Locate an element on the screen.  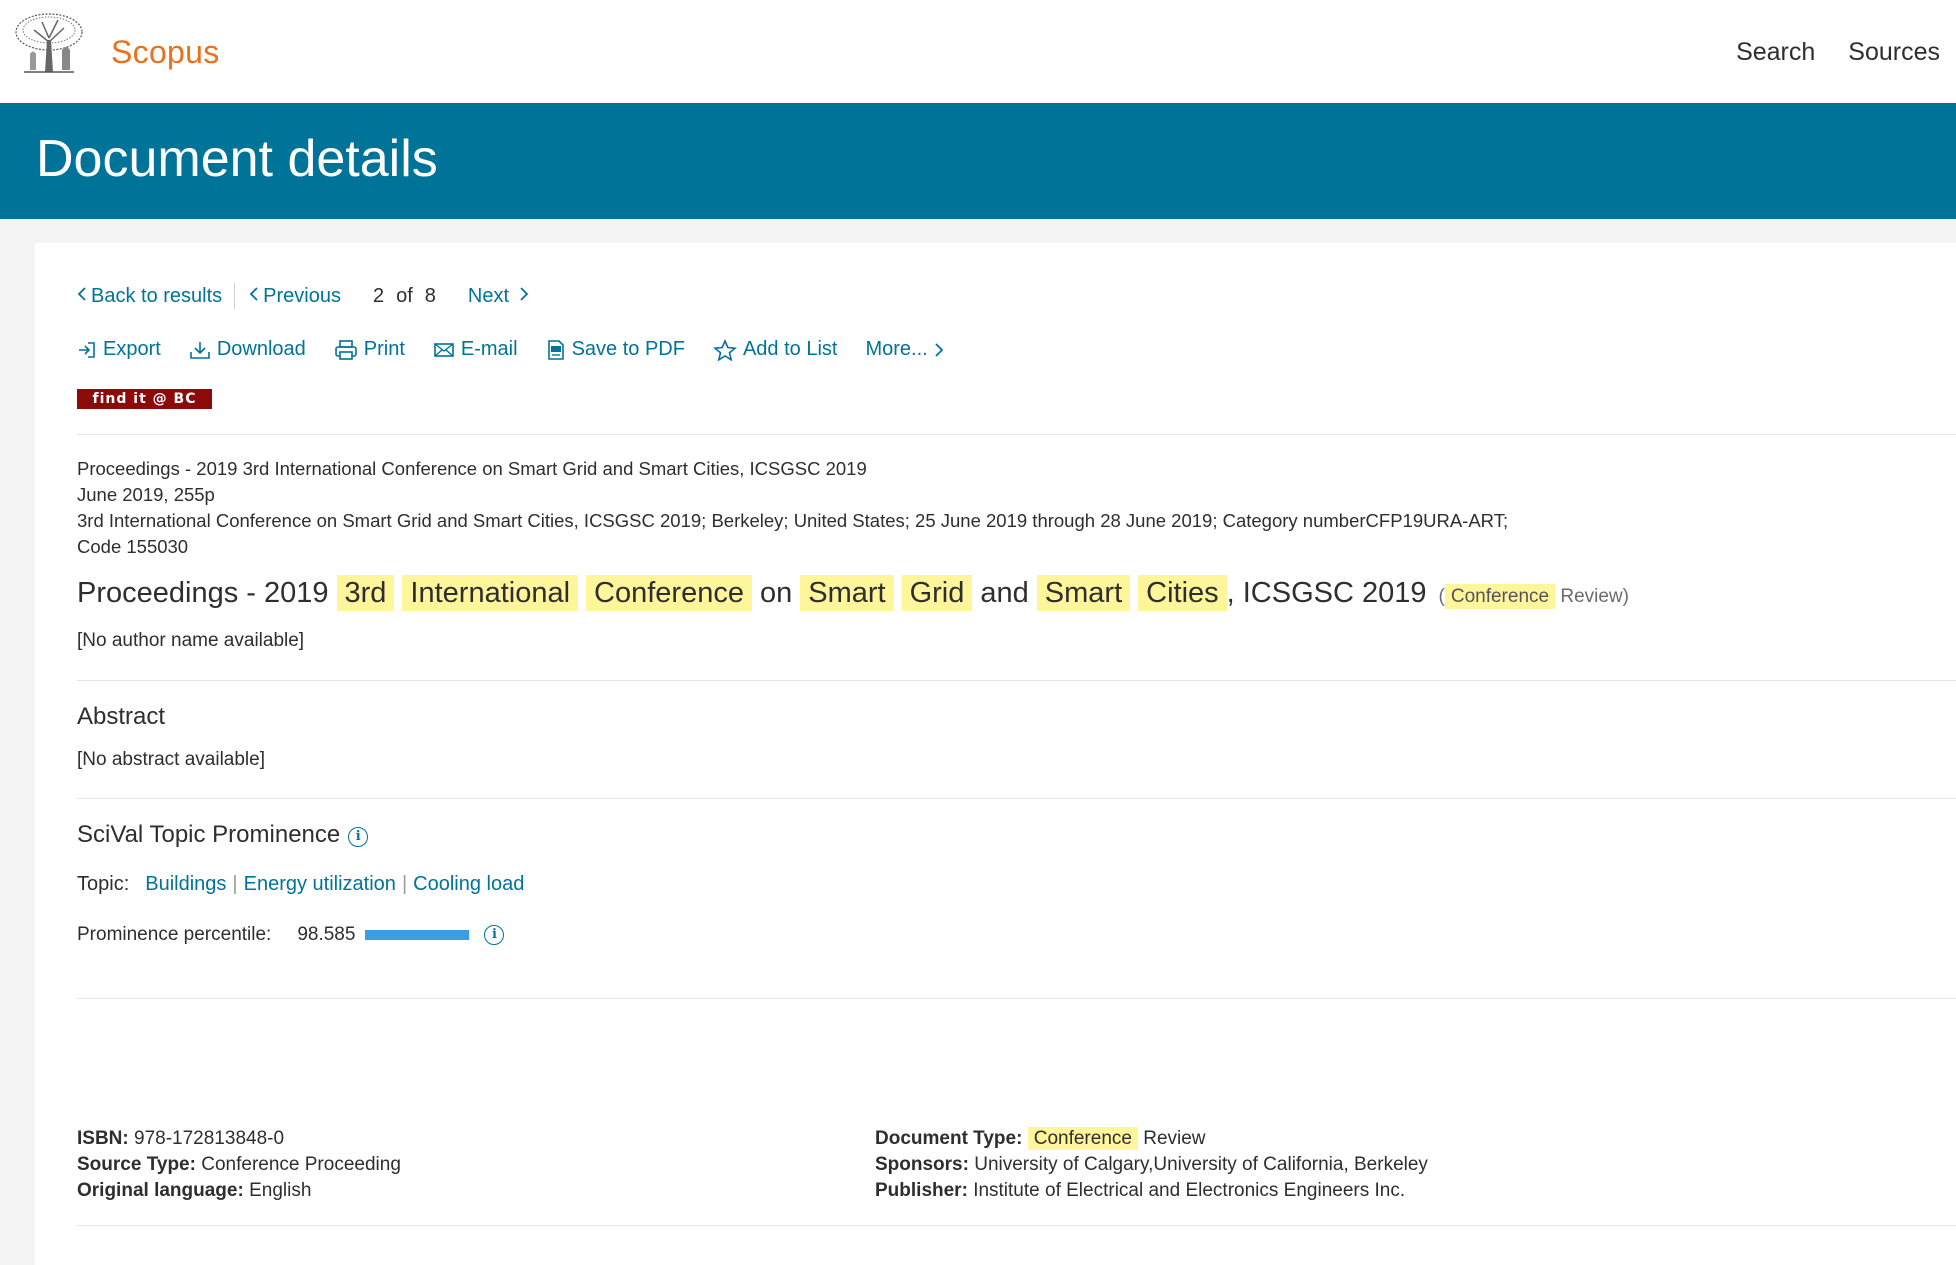
author-list: [No author name available] is located at coordinates (191, 640).